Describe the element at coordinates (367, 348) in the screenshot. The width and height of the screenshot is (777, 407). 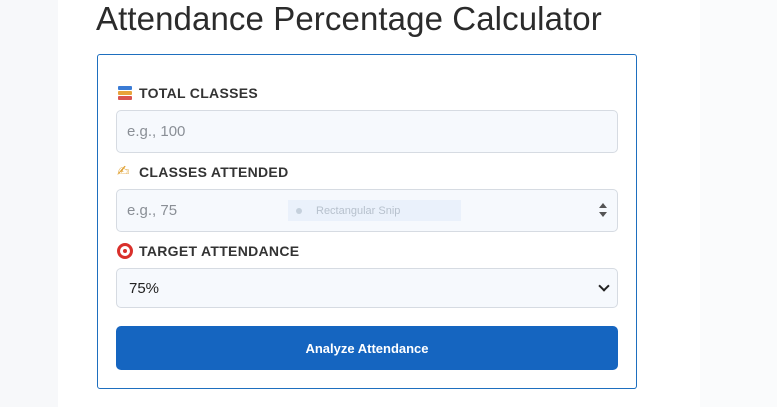
I see `analyze-attendance-button: Analyze Attendance` at that location.